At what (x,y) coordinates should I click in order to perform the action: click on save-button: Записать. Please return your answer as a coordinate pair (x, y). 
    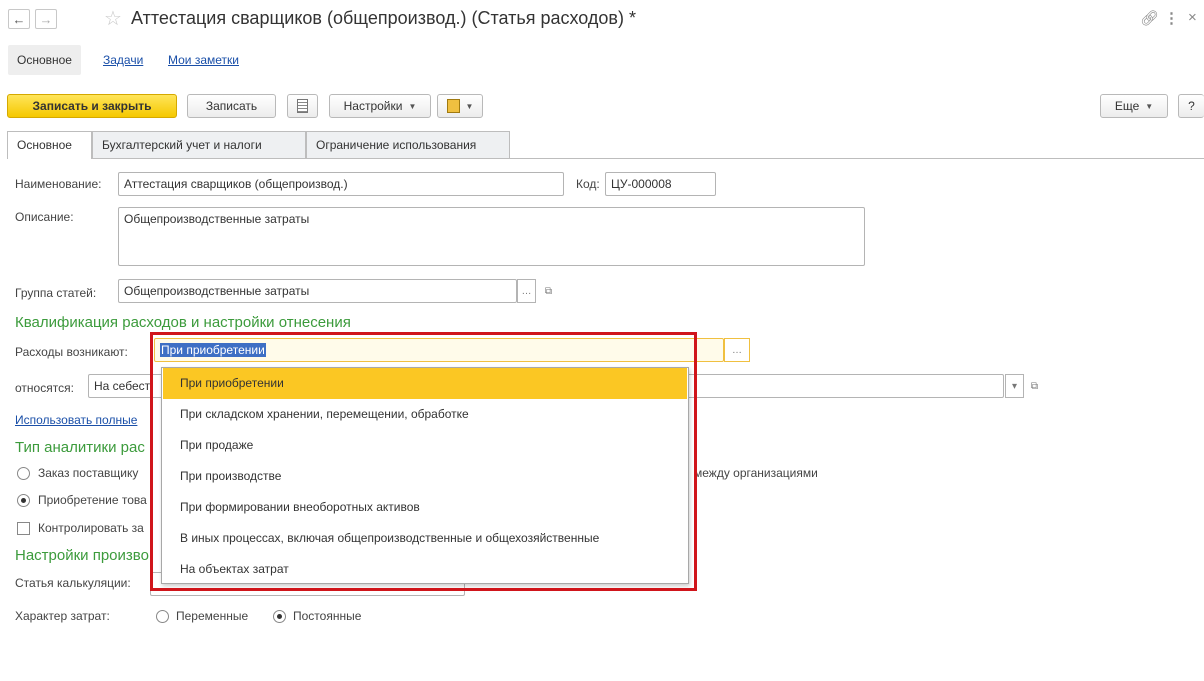
    Looking at the image, I should click on (231, 106).